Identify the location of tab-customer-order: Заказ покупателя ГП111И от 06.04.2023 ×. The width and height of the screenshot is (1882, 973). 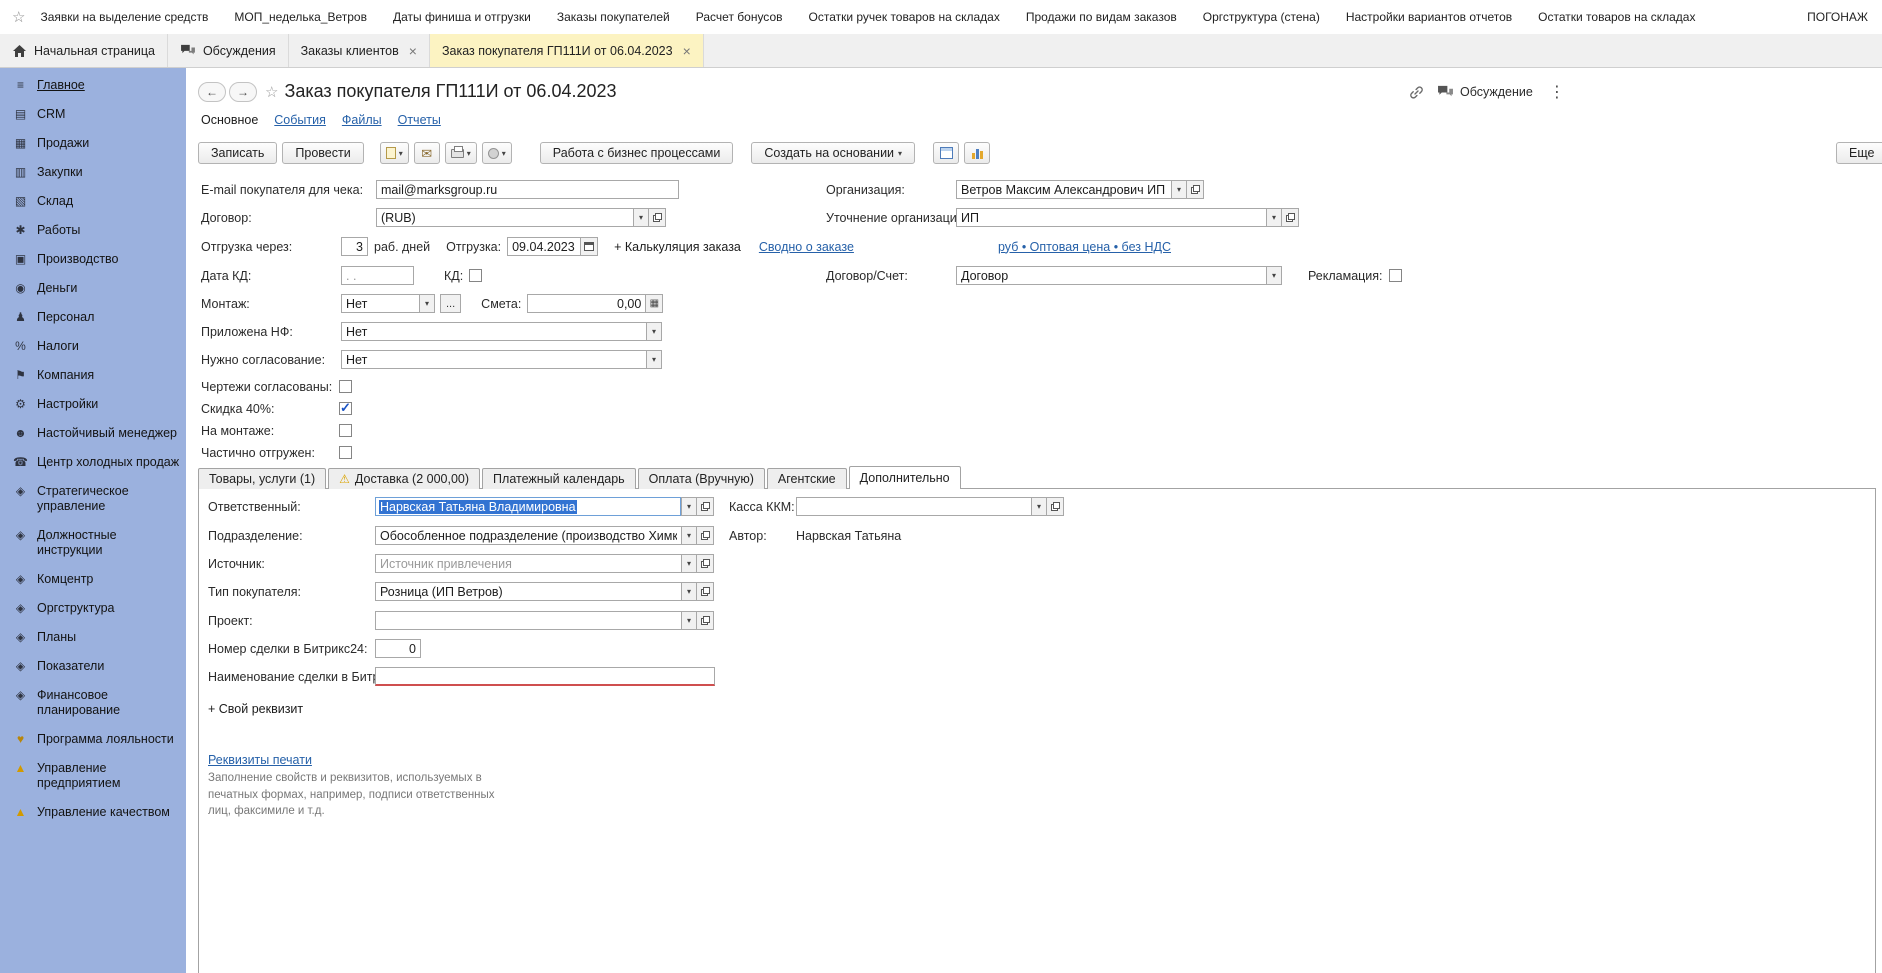
(566, 50).